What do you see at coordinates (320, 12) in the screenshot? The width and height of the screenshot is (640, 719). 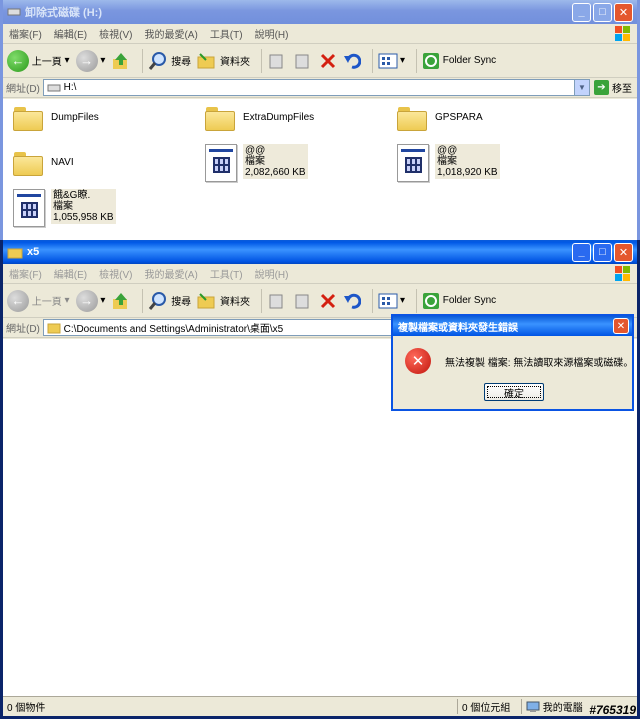 I see `title-bar: 卸除式磁碟 (H:) _ □ ✕` at bounding box center [320, 12].